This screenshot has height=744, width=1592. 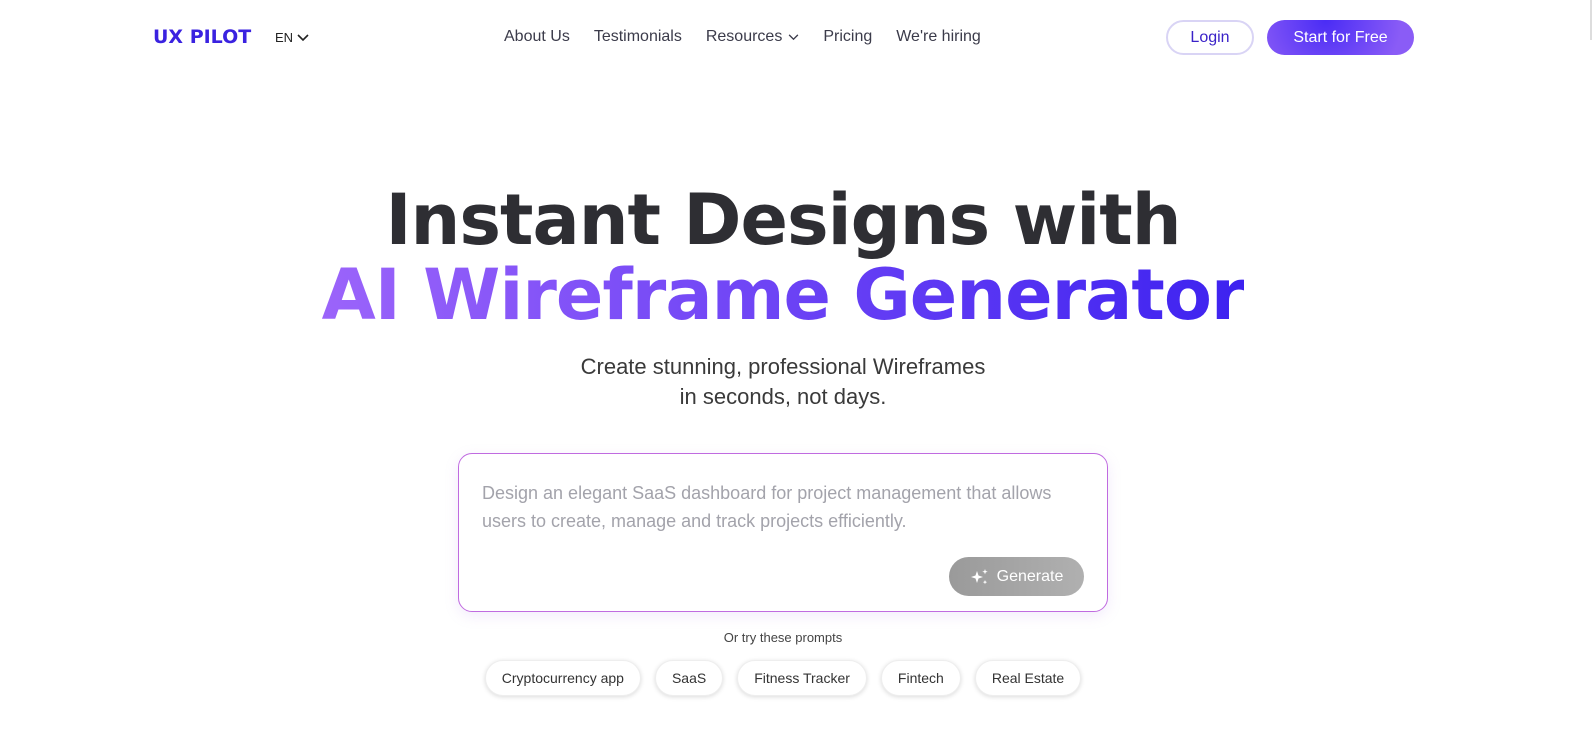 I want to click on nav-resources: Resources, so click(x=752, y=37).